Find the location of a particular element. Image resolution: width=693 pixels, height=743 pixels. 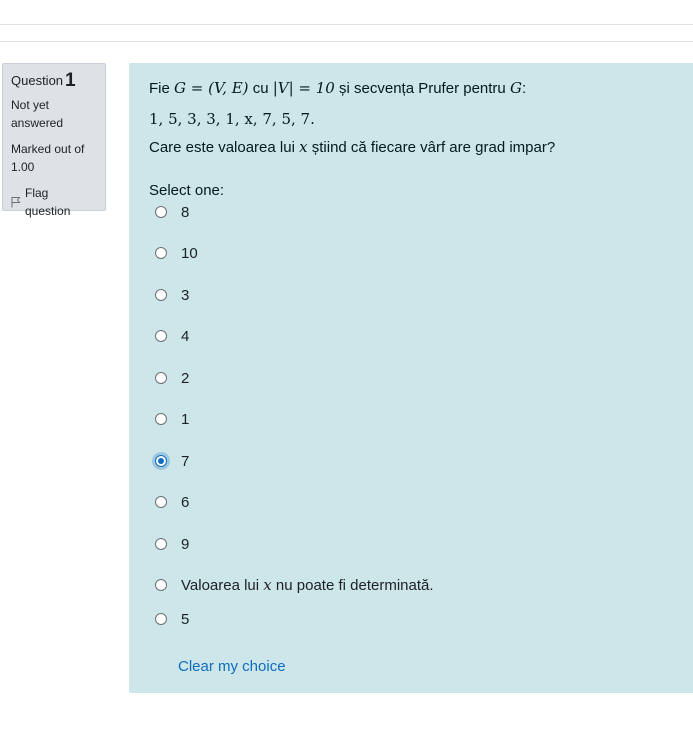

math-graph: G = (V, E) is located at coordinates (211, 88).